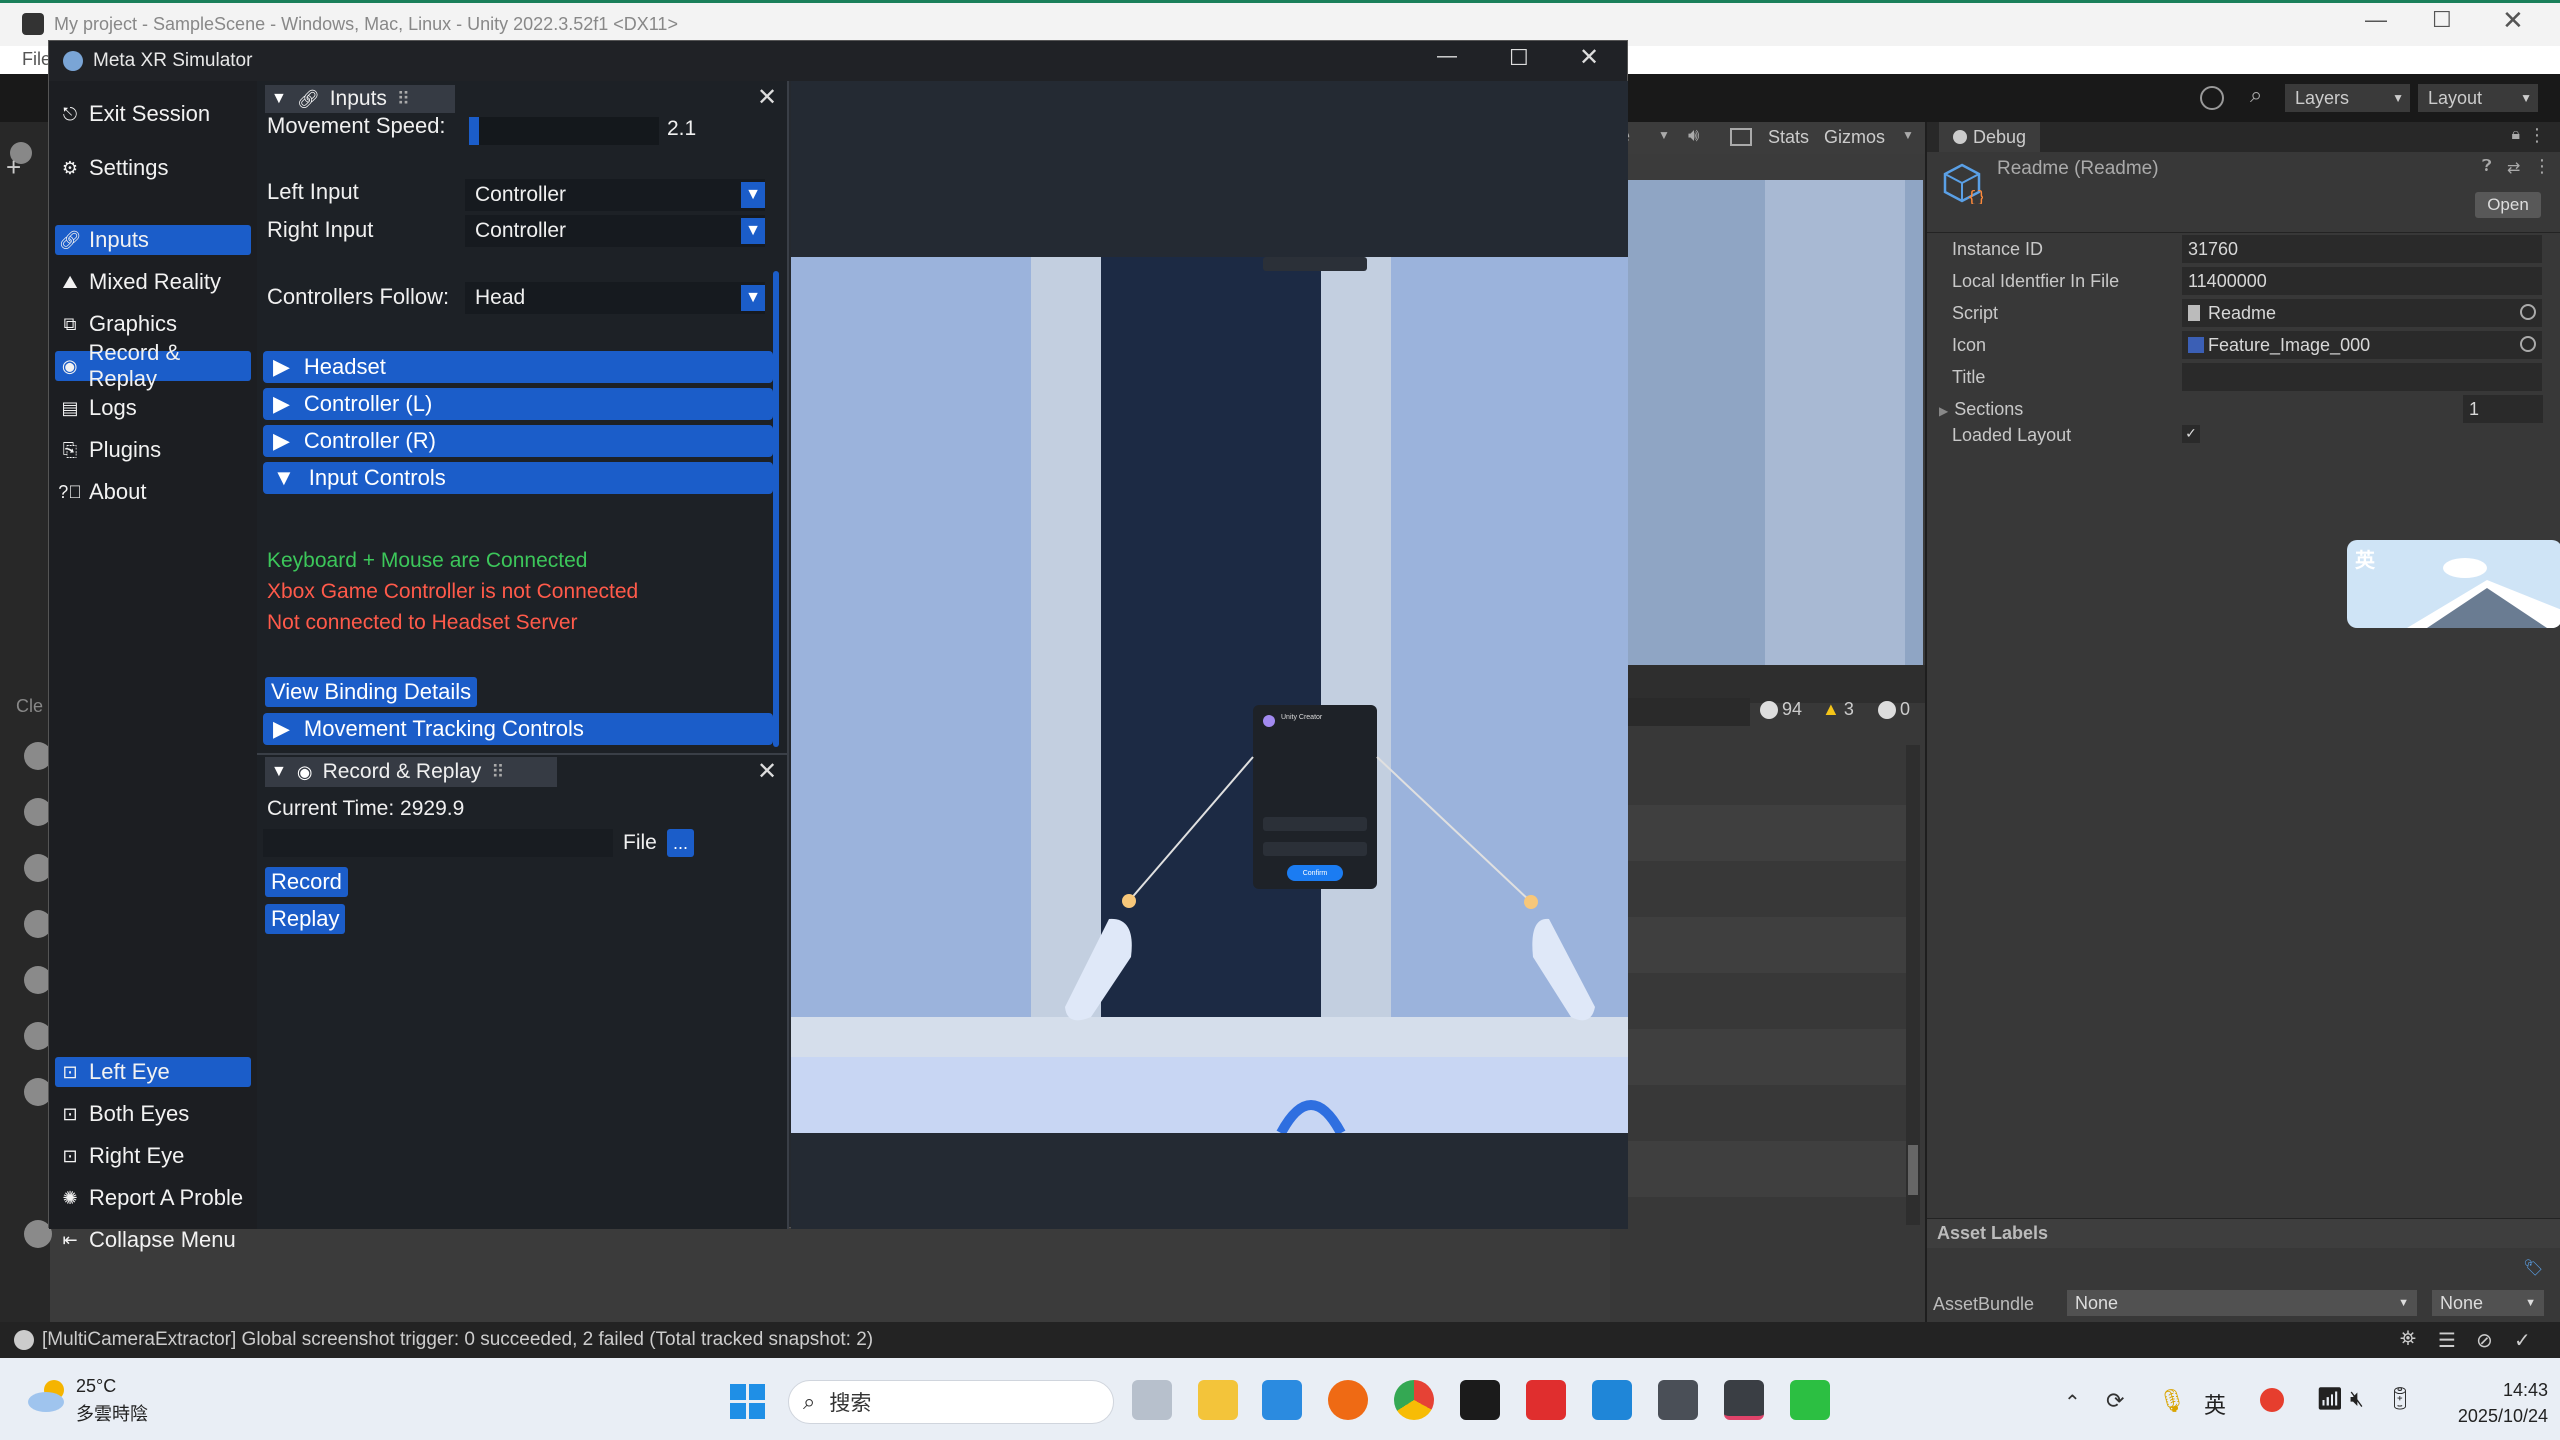  I want to click on sidebar-item-exit-session: ⎋ Exit Session, so click(153, 114).